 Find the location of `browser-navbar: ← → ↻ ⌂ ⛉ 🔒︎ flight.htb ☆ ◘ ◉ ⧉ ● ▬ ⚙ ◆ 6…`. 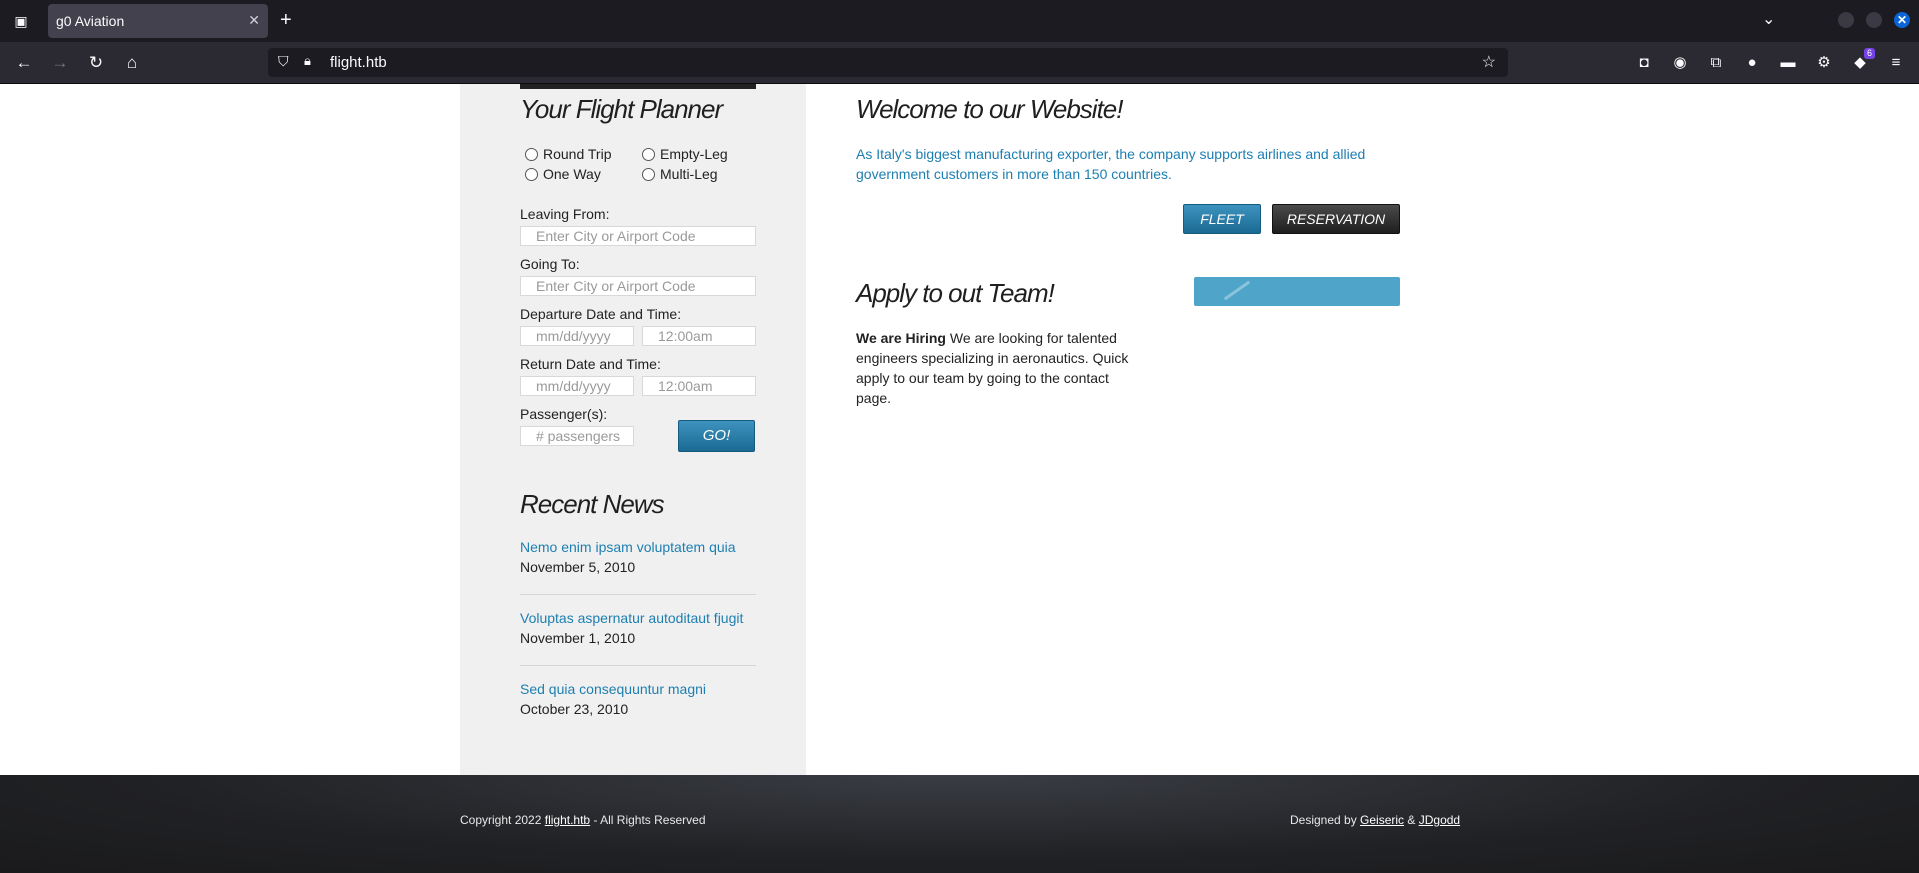

browser-navbar: ← → ↻ ⌂ ⛉ 🔒︎ flight.htb ☆ ◘ ◉ ⧉ ● ▬ ⚙ ◆ 6… is located at coordinates (959, 63).